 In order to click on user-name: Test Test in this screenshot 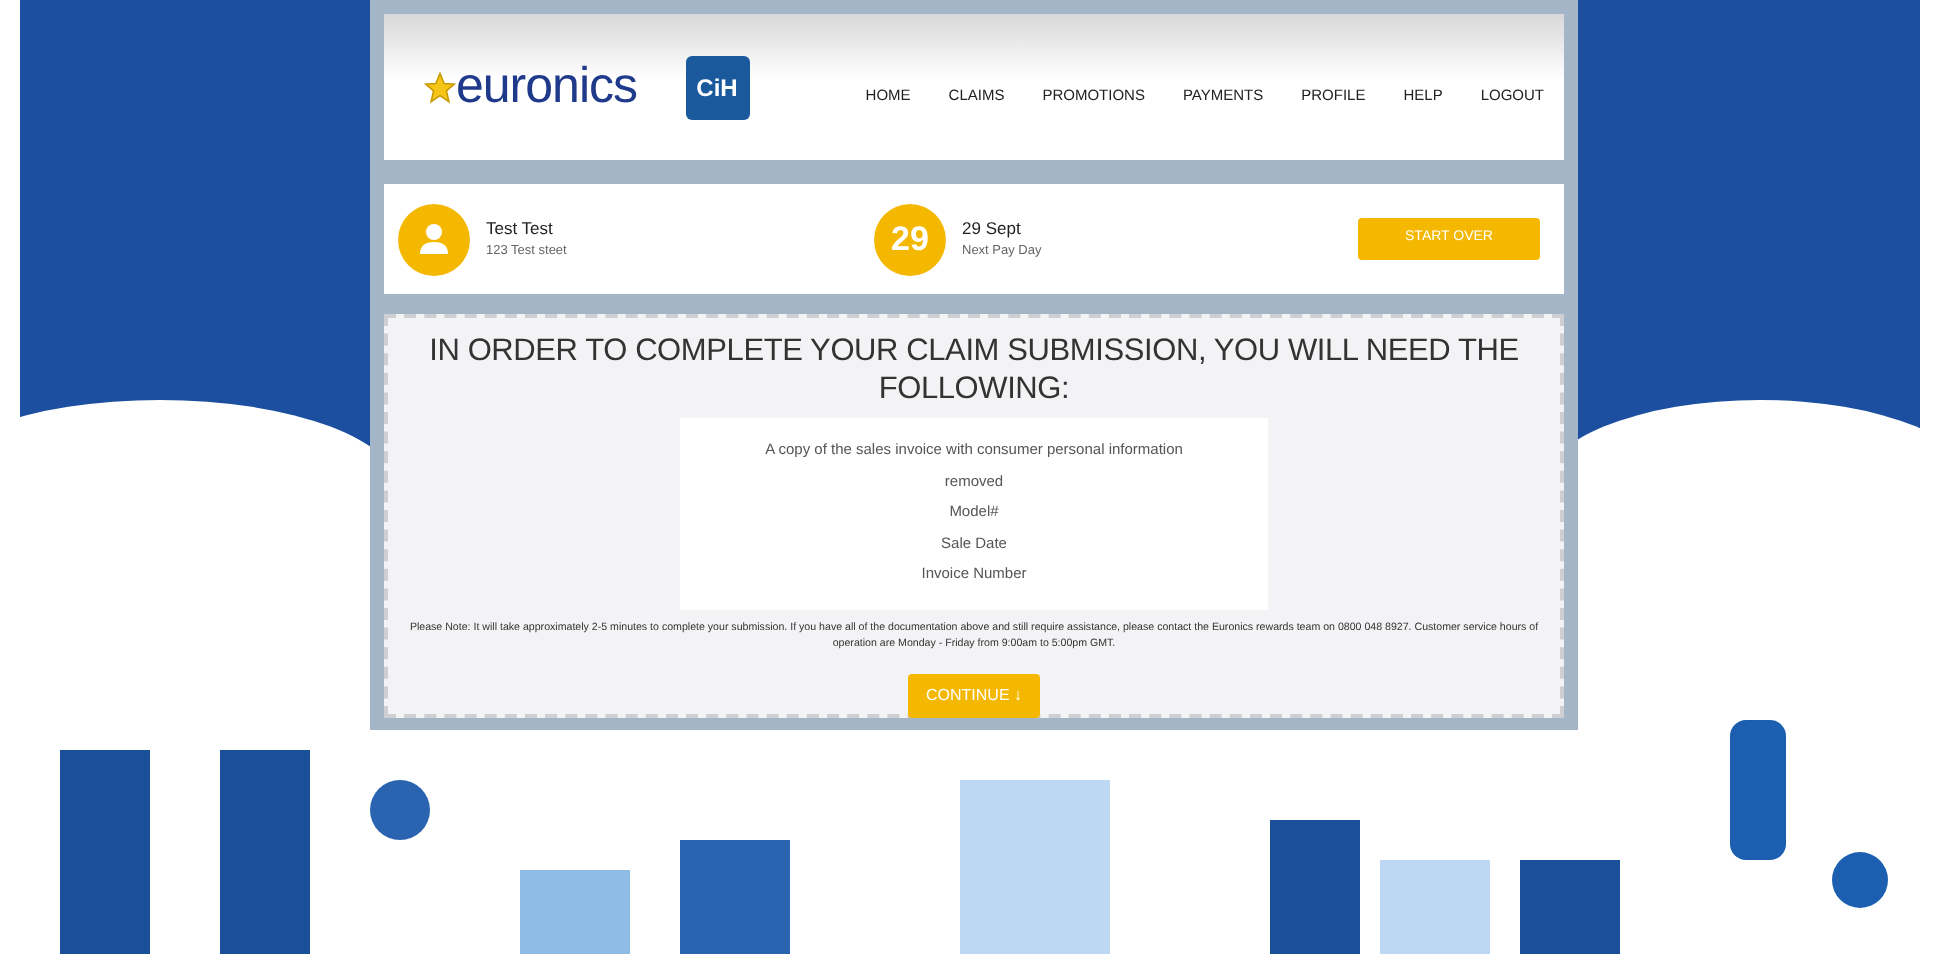, I will do `click(520, 229)`.